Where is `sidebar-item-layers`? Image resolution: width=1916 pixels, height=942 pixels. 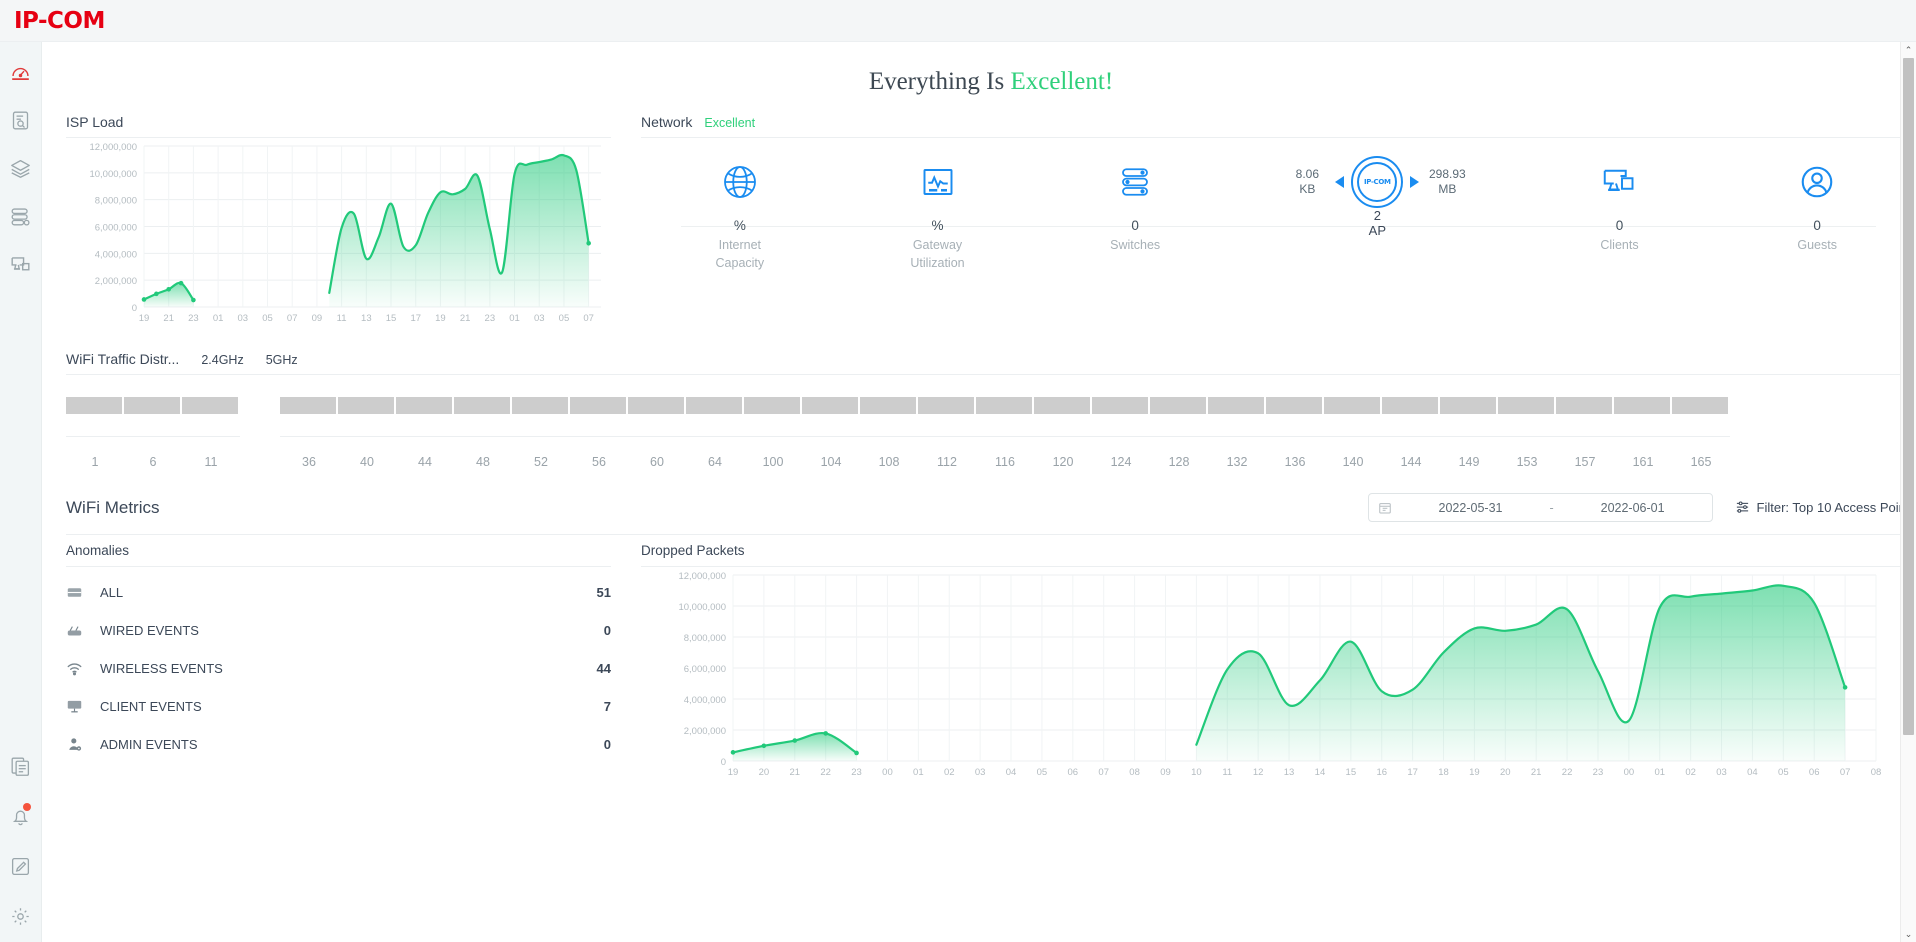
sidebar-item-layers is located at coordinates (21, 168).